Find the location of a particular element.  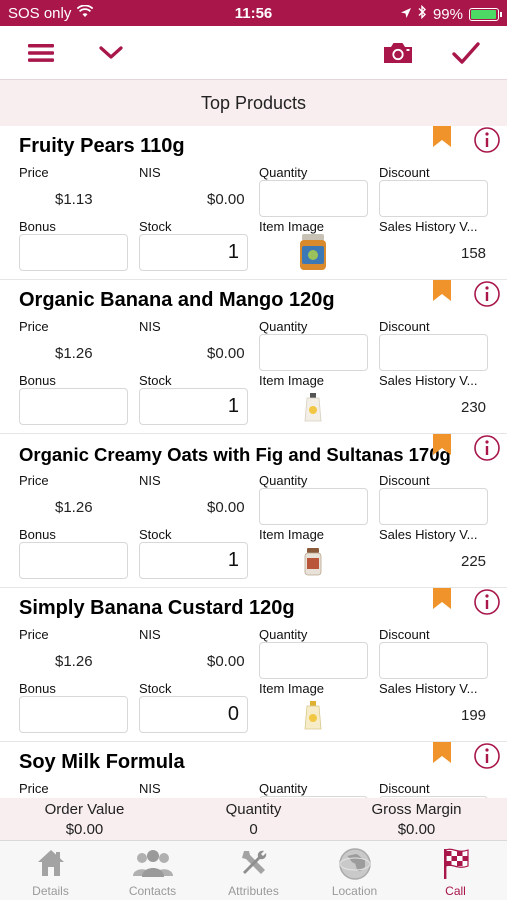

tab-location: Location is located at coordinates (354, 870).